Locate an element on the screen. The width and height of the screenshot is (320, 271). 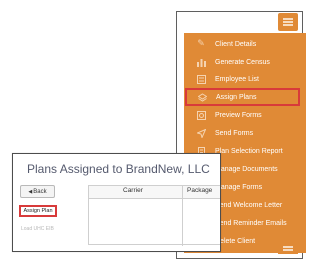
menu-item-client-details: ✎ Client Details is located at coordinates (245, 44).